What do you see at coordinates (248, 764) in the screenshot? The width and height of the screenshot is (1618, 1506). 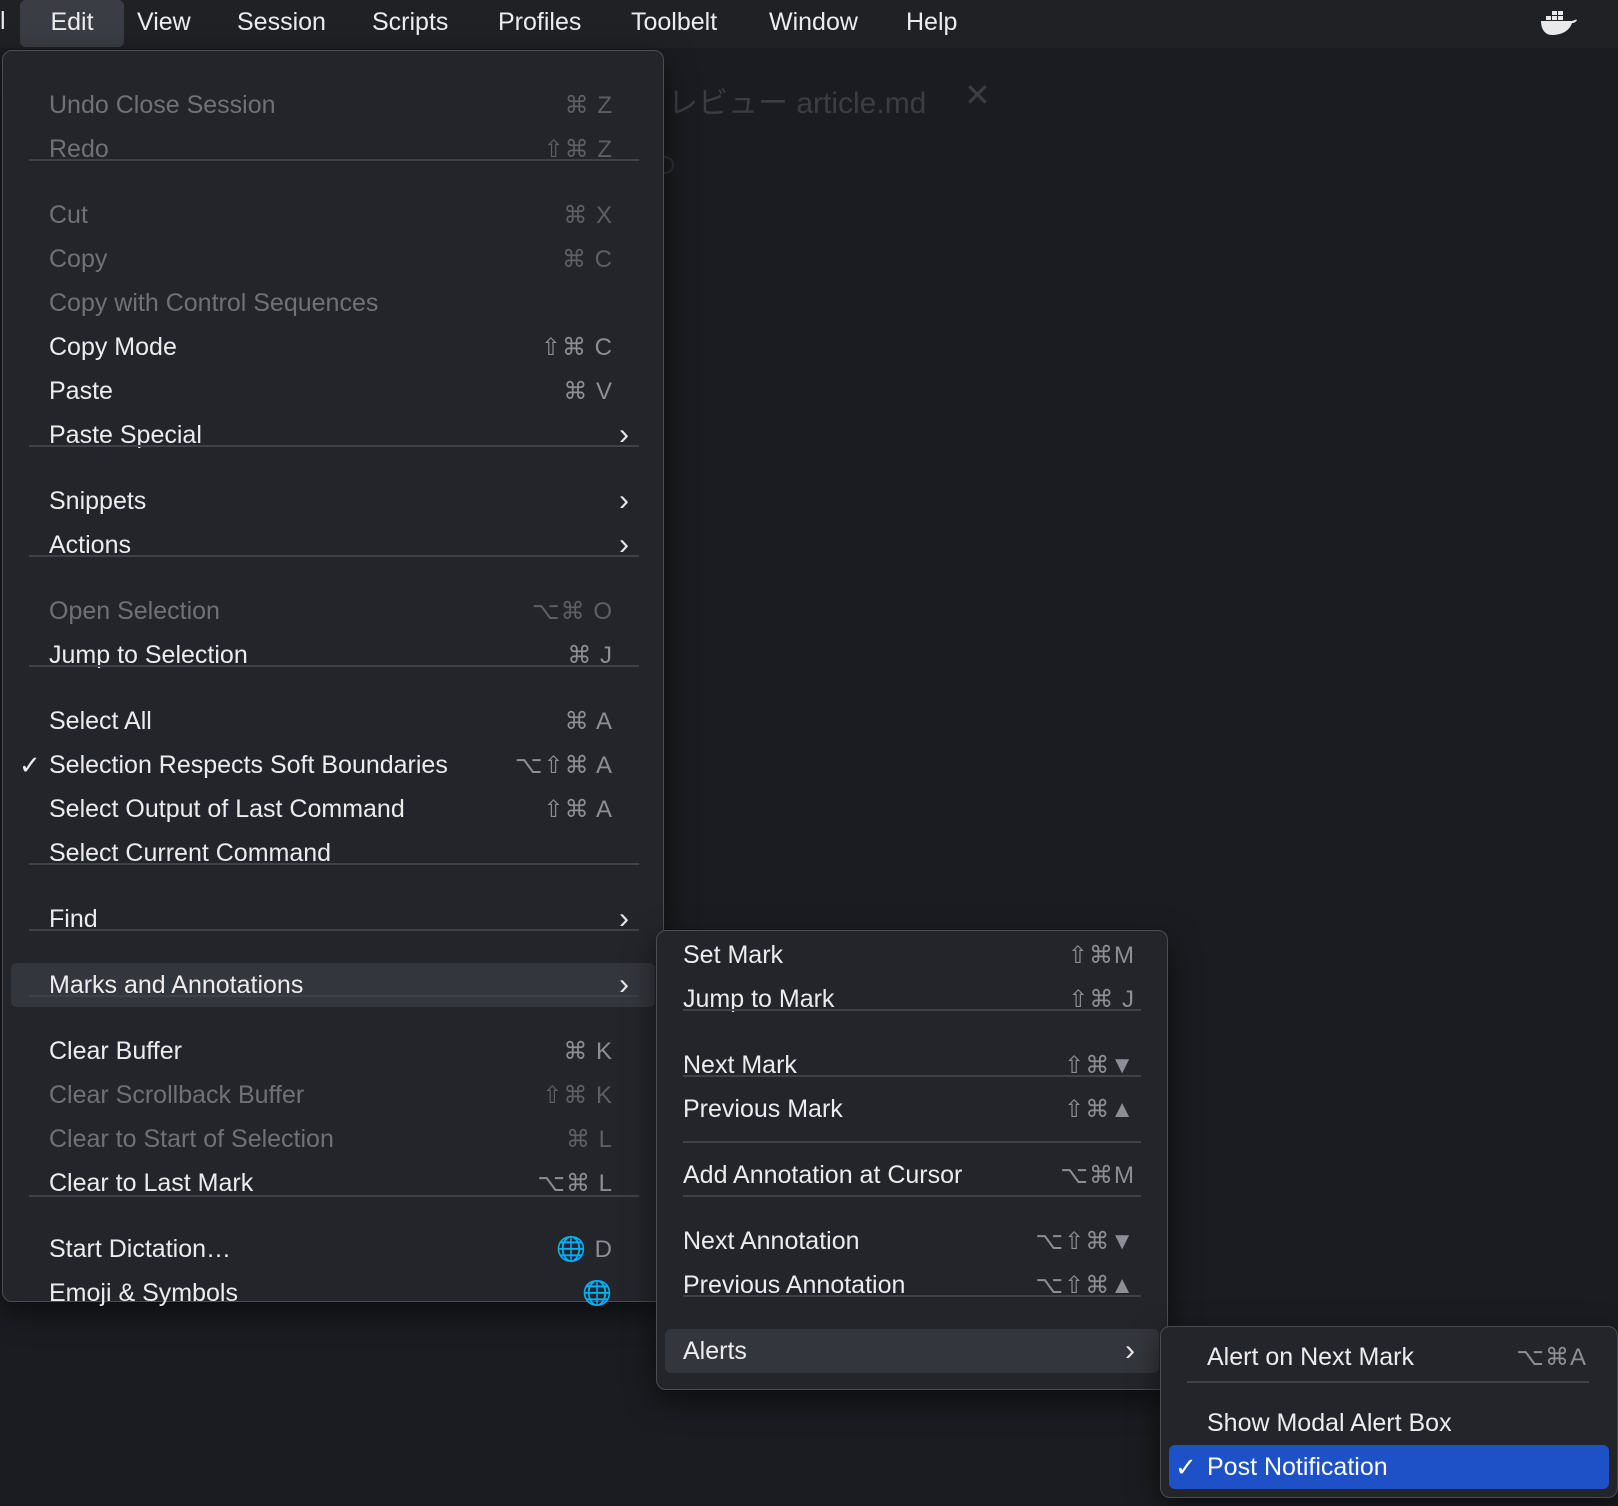 I see `menu-item-label: Selection Respects Soft Boundaries` at bounding box center [248, 764].